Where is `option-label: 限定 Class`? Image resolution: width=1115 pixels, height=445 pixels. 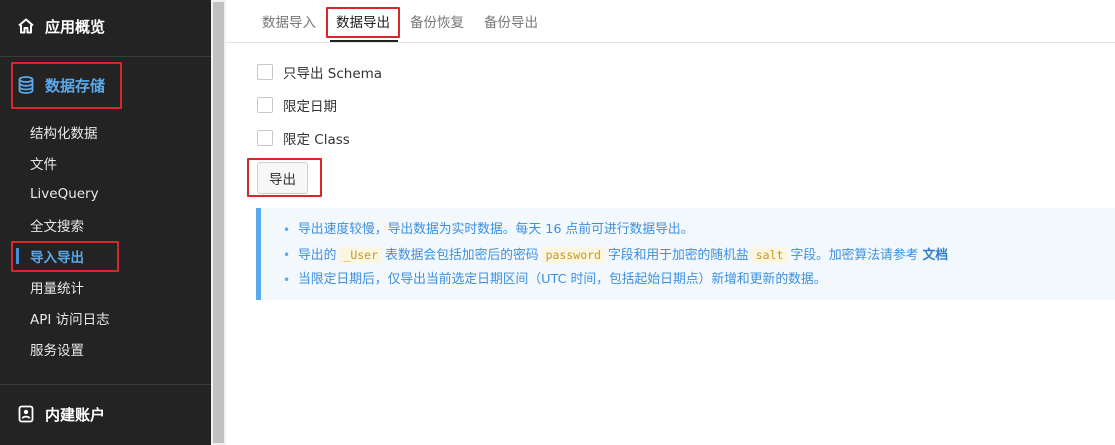
option-label: 限定 Class is located at coordinates (316, 140).